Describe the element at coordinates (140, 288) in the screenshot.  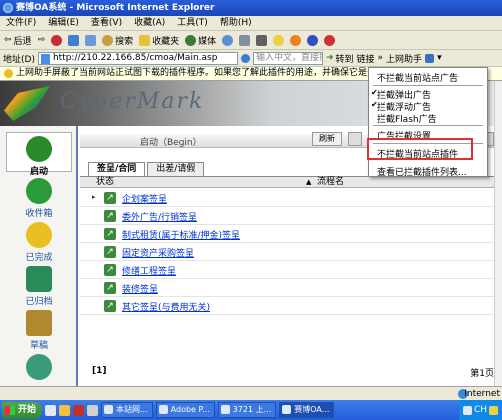
I see `flow-link: 装修签呈` at that location.